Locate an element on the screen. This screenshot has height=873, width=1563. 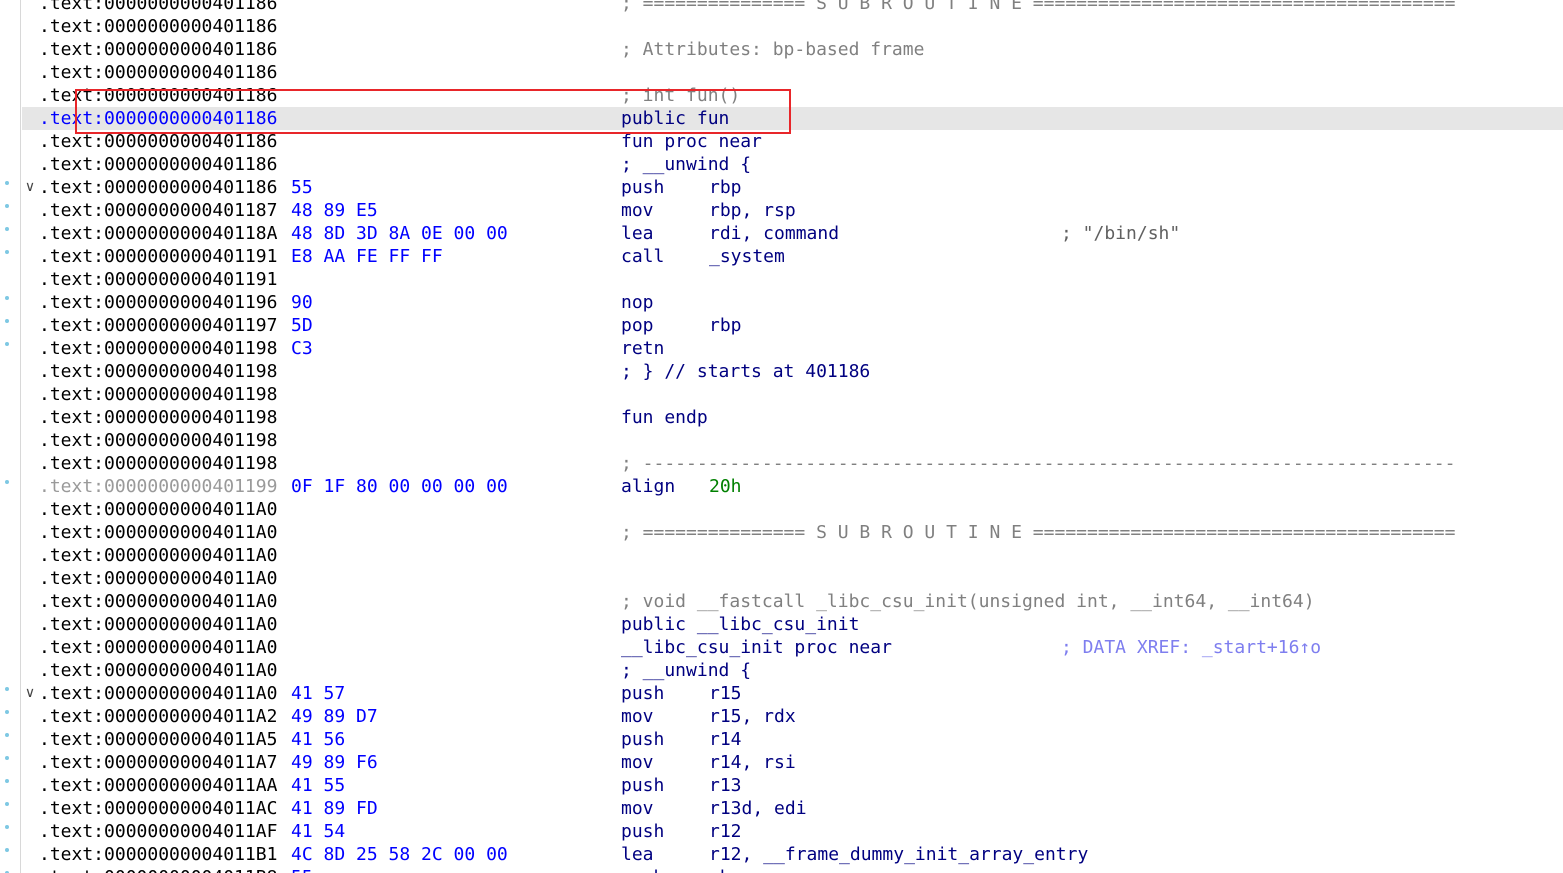
instruction-operands: _system is located at coordinates (747, 256).